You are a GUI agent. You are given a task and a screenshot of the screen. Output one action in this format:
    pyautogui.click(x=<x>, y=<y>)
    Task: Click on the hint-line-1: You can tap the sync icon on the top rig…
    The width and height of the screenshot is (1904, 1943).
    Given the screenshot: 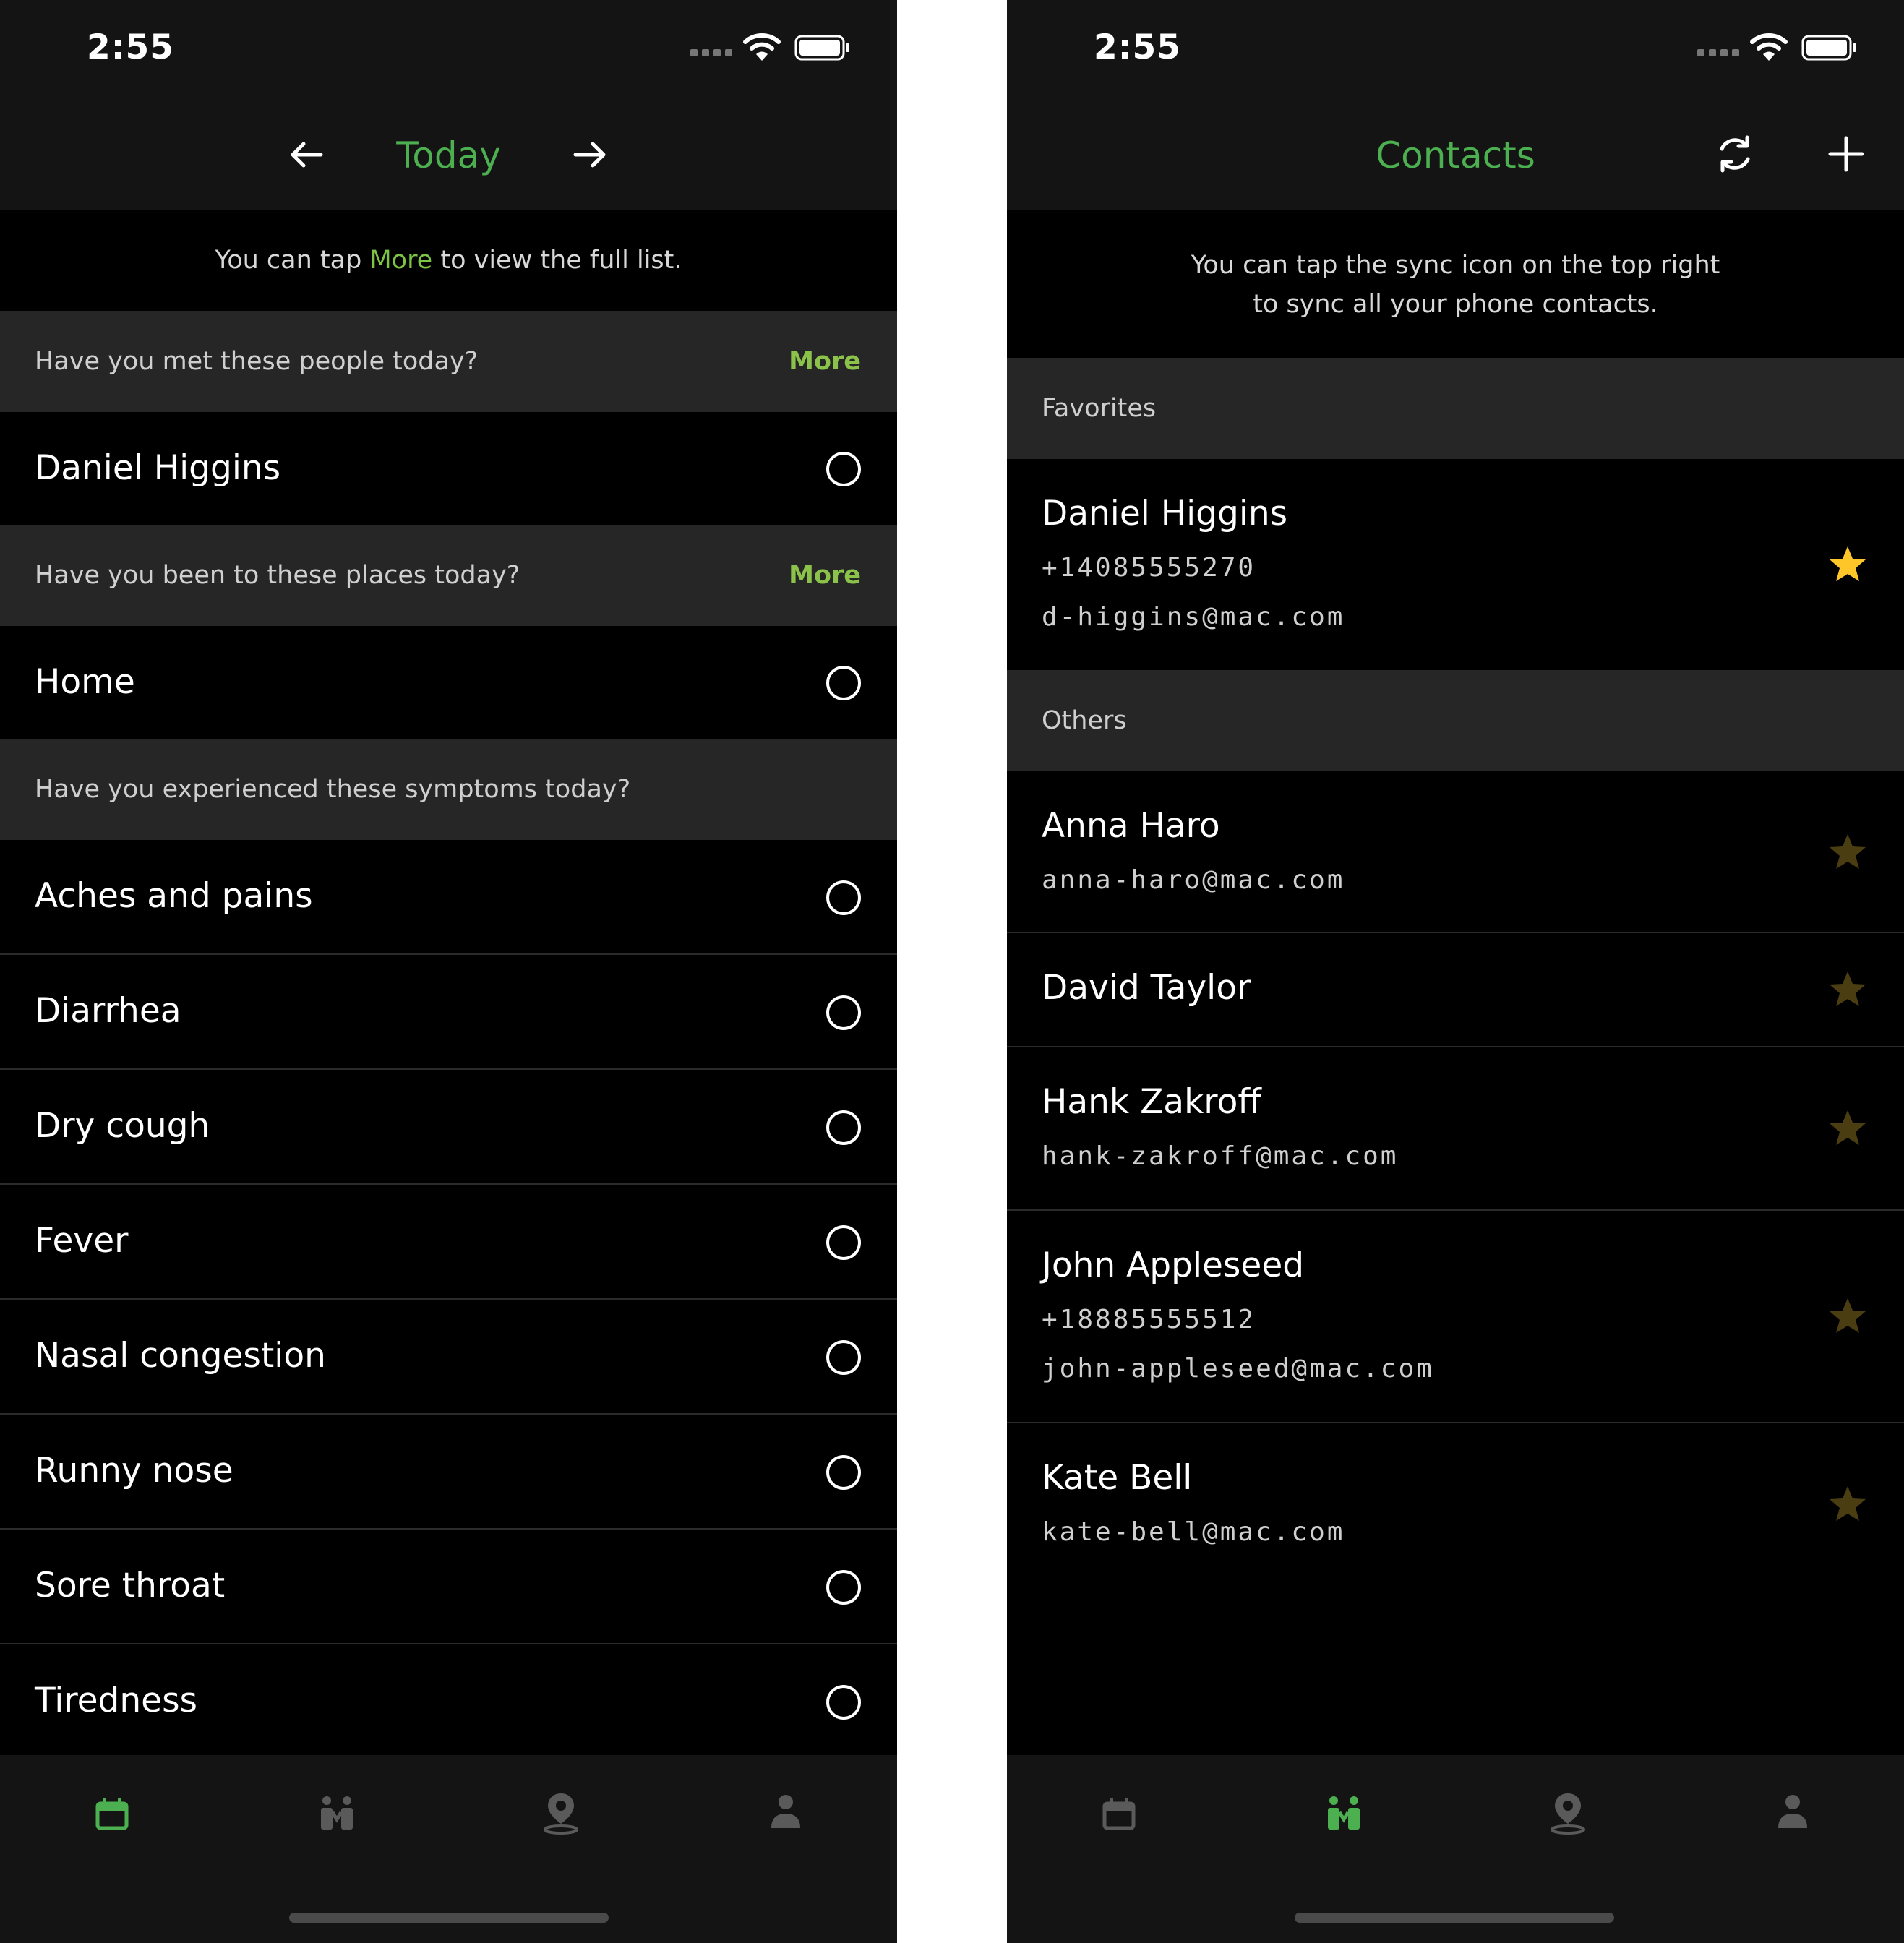 What is the action you would take?
    pyautogui.click(x=1455, y=265)
    